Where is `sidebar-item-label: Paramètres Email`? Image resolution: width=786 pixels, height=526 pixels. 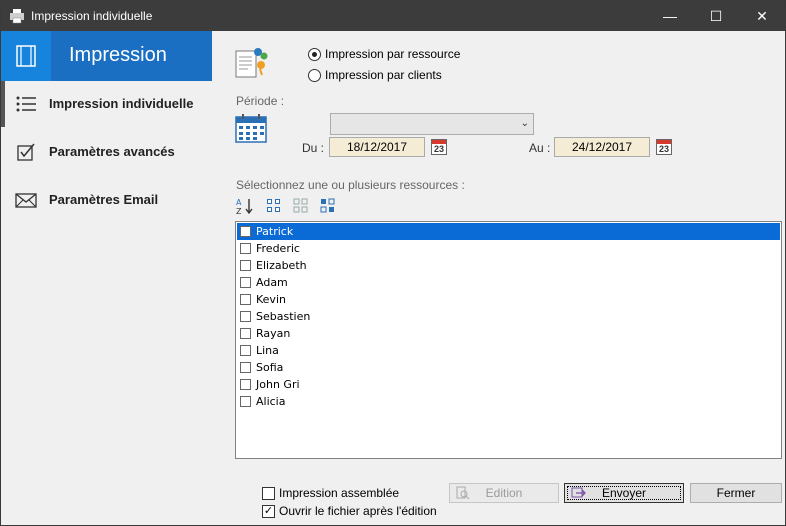 sidebar-item-label: Paramètres Email is located at coordinates (104, 199).